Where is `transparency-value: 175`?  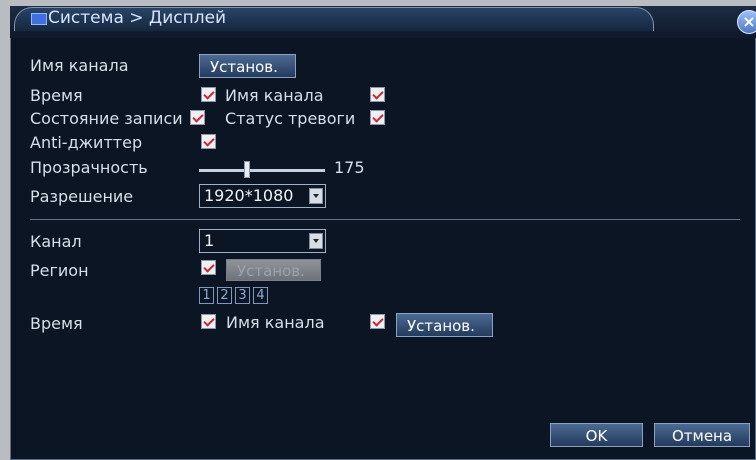
transparency-value: 175 is located at coordinates (349, 167).